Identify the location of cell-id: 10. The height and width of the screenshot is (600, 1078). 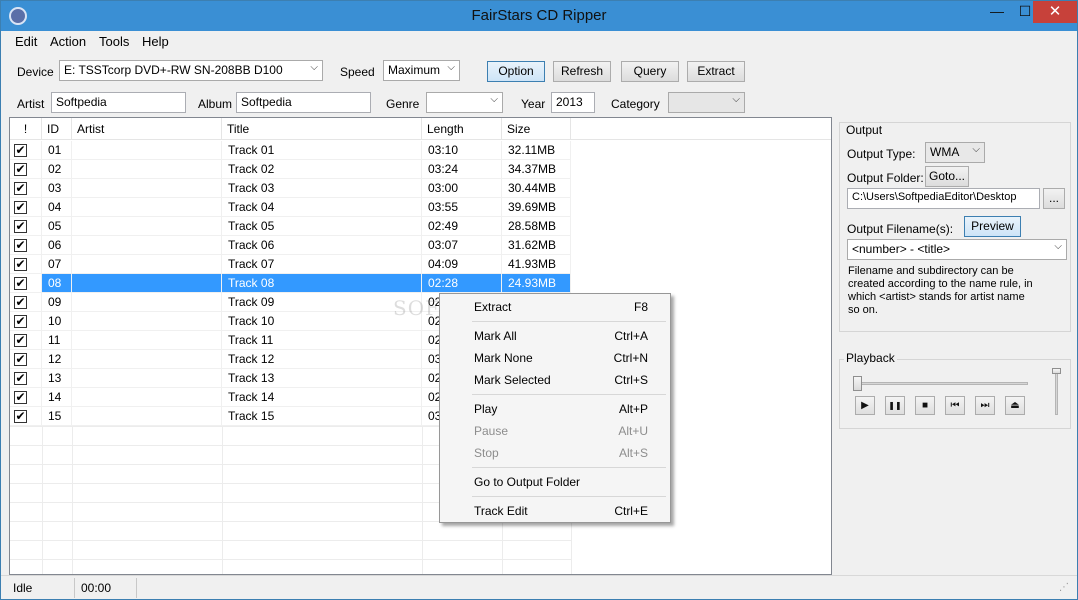
(57, 321).